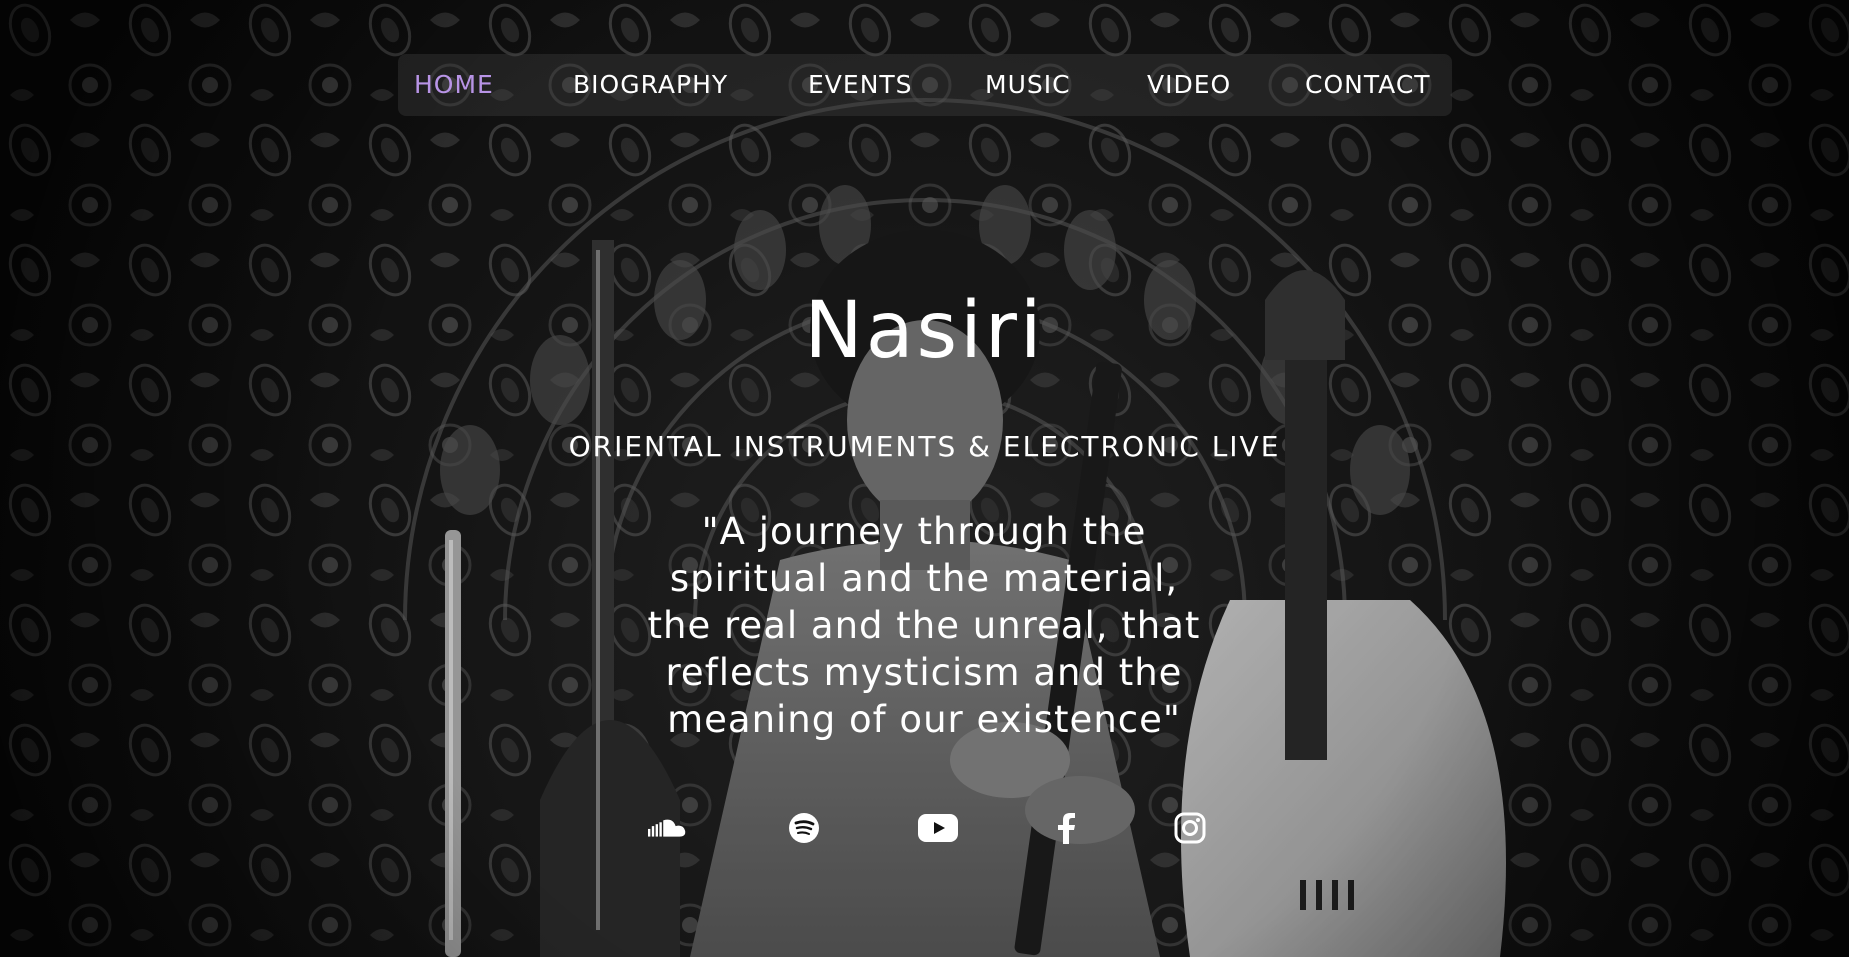 This screenshot has width=1849, height=957. I want to click on quote-line: spiritual and the material,, so click(924, 578).